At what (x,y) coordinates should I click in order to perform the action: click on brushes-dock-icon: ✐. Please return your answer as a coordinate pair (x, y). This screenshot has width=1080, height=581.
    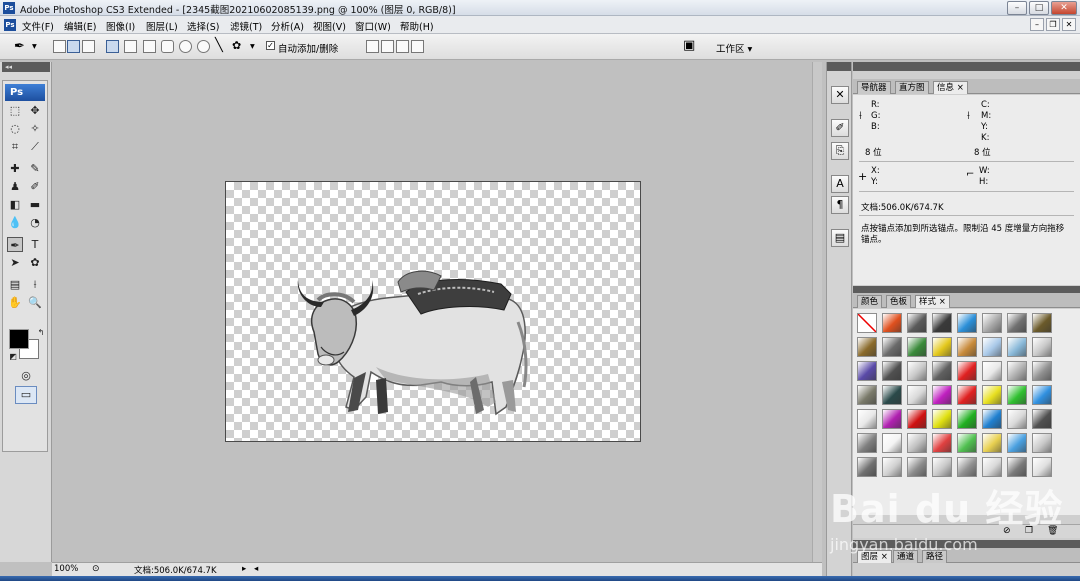
    Looking at the image, I should click on (840, 128).